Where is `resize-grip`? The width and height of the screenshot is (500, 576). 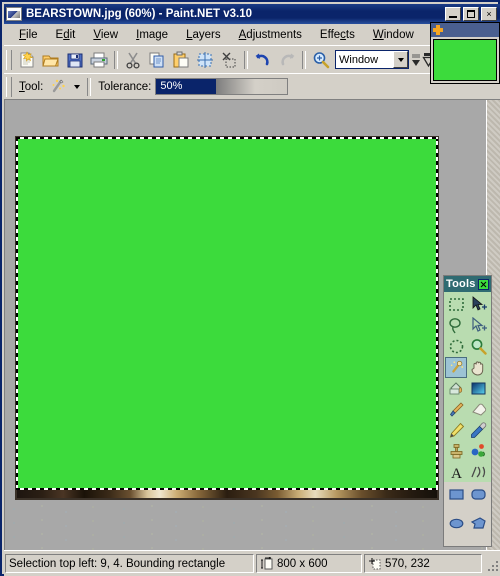 resize-grip is located at coordinates (491, 564).